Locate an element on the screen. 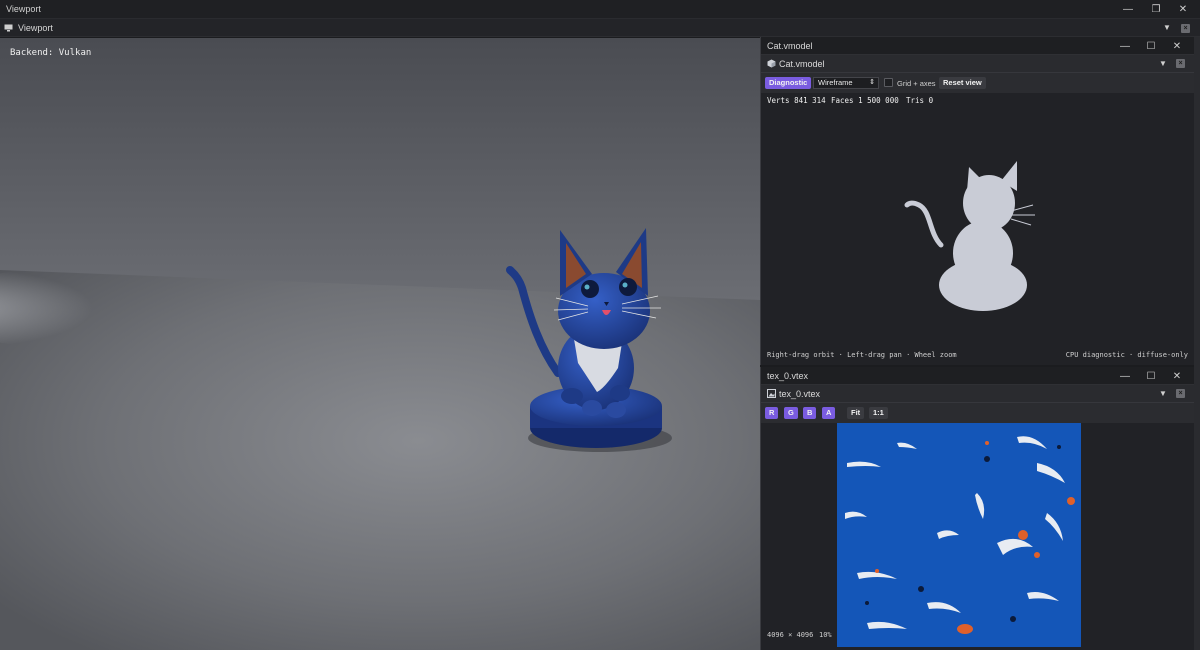 Image resolution: width=1200 pixels, height=650 pixels. model-panel-tab-row: Cat.vmodel ▼ × is located at coordinates (977, 64).